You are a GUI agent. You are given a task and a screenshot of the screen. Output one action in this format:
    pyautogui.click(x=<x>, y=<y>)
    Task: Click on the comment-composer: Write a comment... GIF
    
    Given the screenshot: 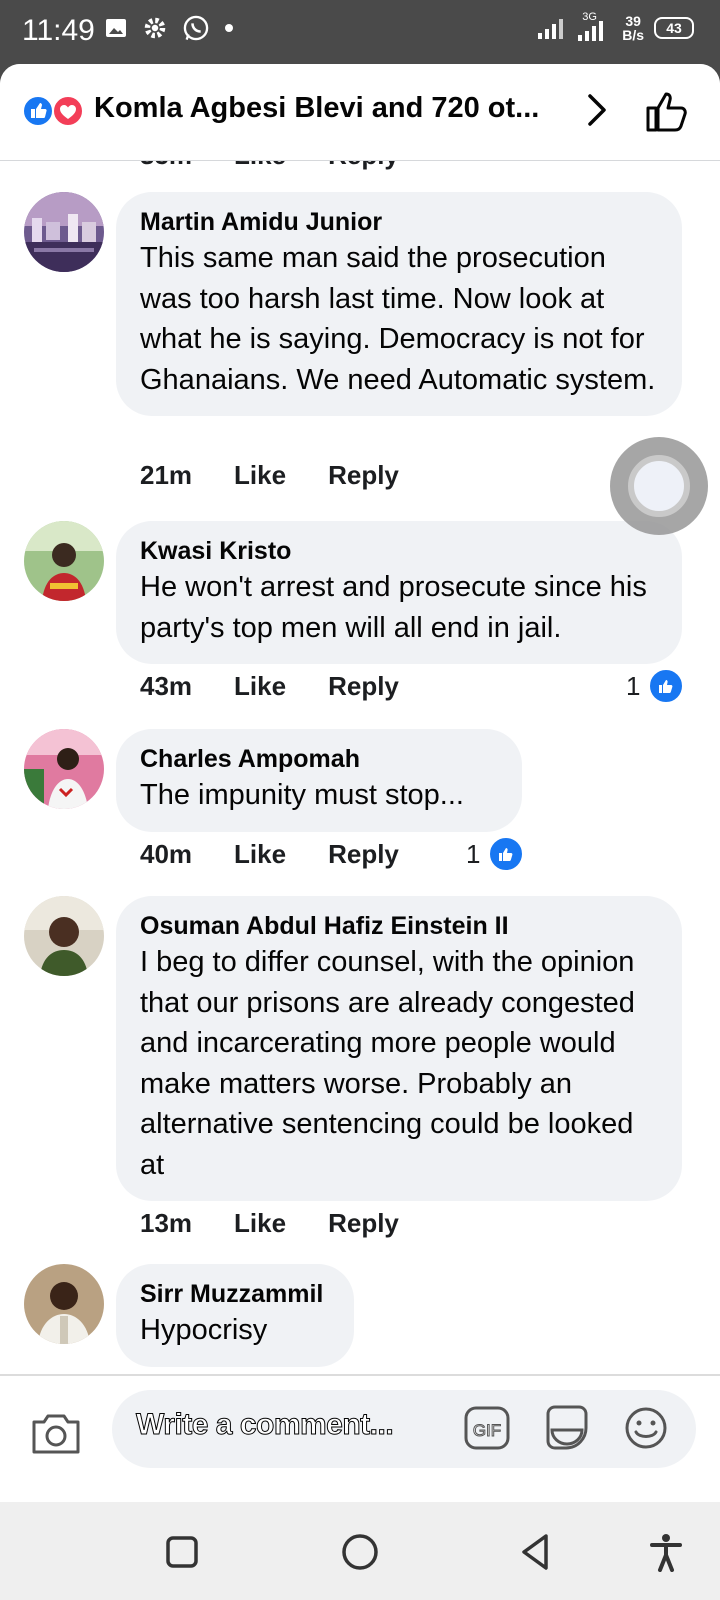 What is the action you would take?
    pyautogui.click(x=360, y=1439)
    